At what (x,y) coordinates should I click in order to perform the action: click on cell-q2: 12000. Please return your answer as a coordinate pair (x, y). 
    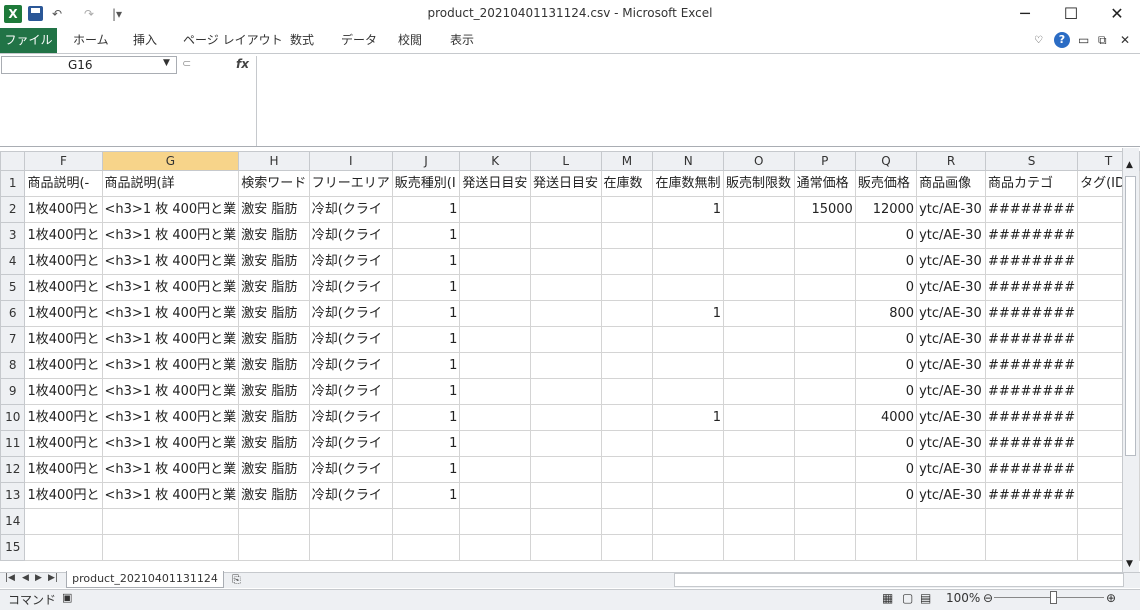
    Looking at the image, I should click on (886, 209).